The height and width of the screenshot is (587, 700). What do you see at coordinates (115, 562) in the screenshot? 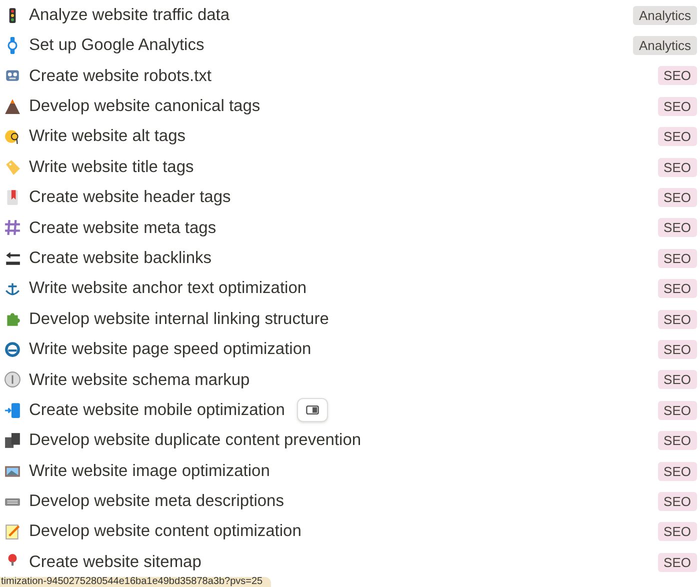
I see `task-title: Create website sitemap` at bounding box center [115, 562].